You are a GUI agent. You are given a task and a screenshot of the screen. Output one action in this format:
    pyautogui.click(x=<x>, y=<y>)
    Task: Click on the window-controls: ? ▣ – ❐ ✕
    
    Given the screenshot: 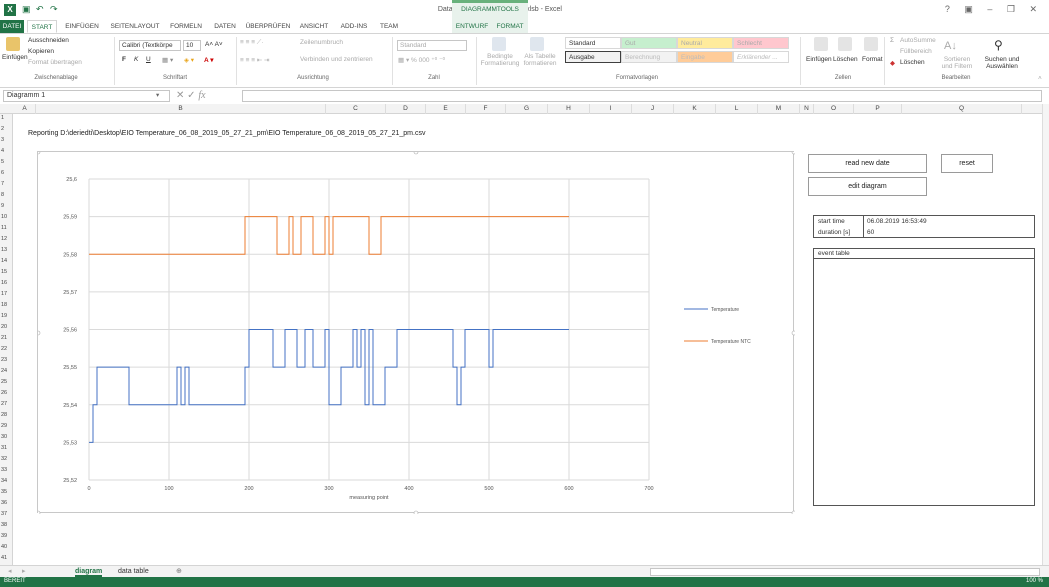 What is the action you would take?
    pyautogui.click(x=994, y=9)
    